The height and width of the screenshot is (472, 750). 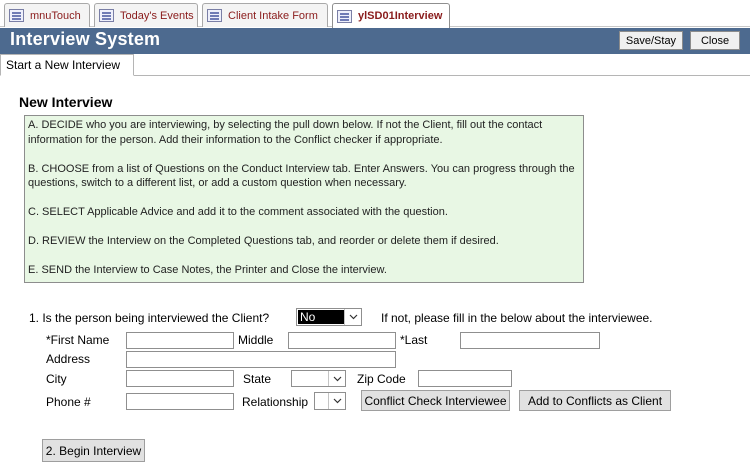 What do you see at coordinates (400, 16) in the screenshot?
I see `doc-tab-label: ylSD01Interview` at bounding box center [400, 16].